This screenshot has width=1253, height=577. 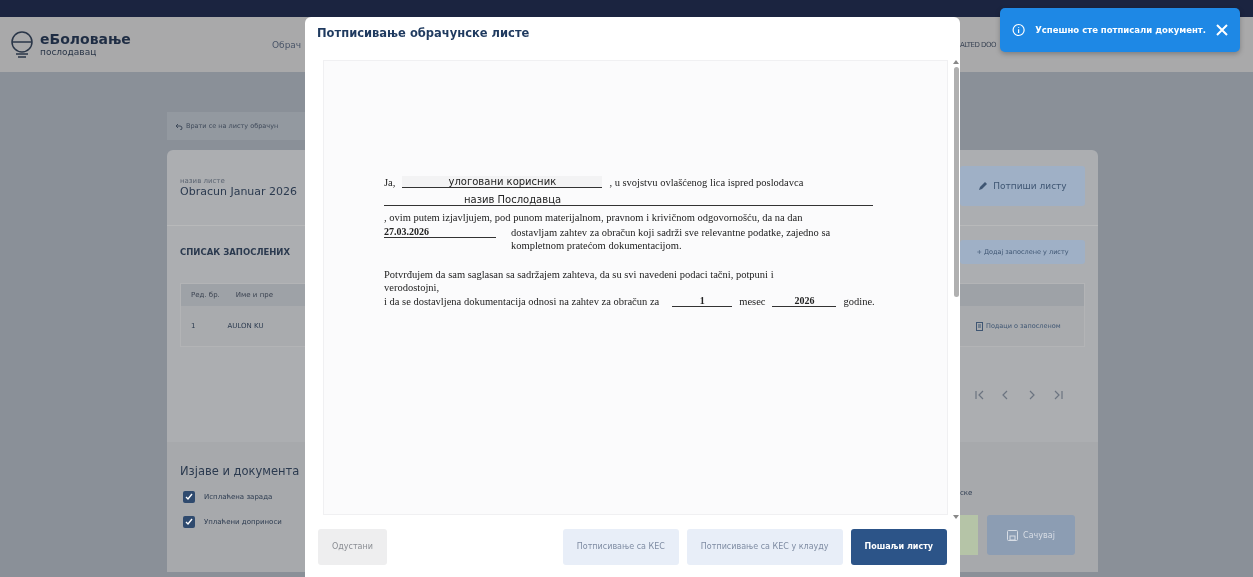 I want to click on floppy-icon, so click(x=1013, y=535).